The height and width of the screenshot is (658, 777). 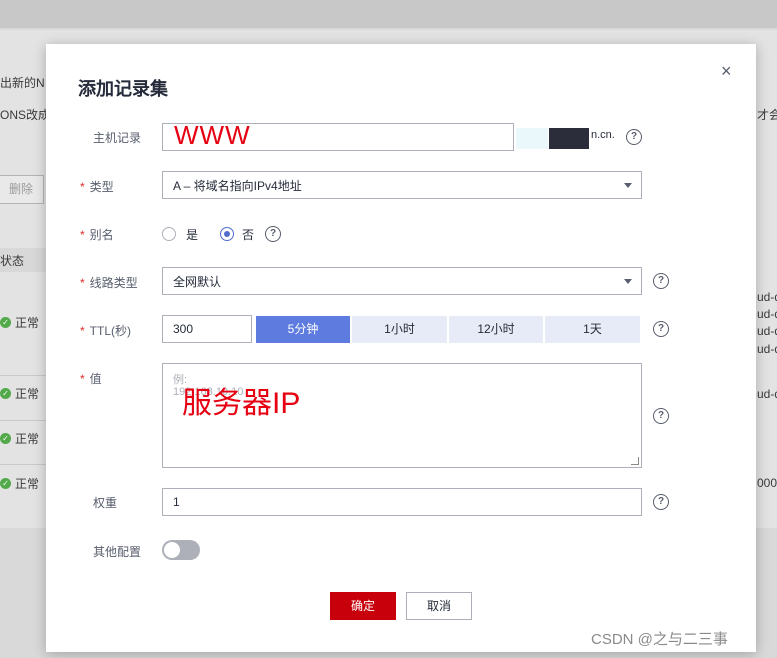 I want to click on ttl-input: 300, so click(x=207, y=329).